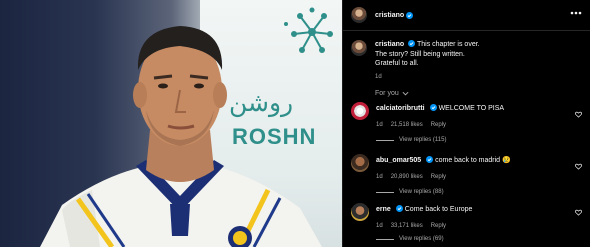 This screenshot has height=247, width=590. I want to click on comment-sort-dropdown: For you, so click(392, 93).